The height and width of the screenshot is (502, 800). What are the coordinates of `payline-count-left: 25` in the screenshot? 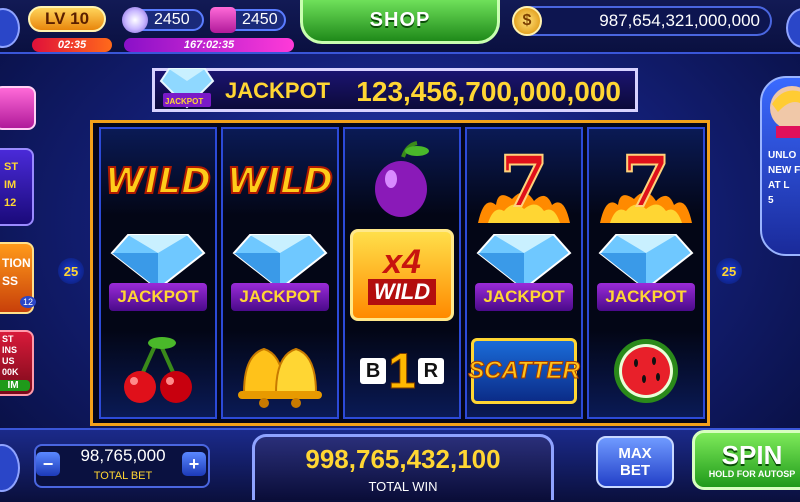 It's located at (71, 271).